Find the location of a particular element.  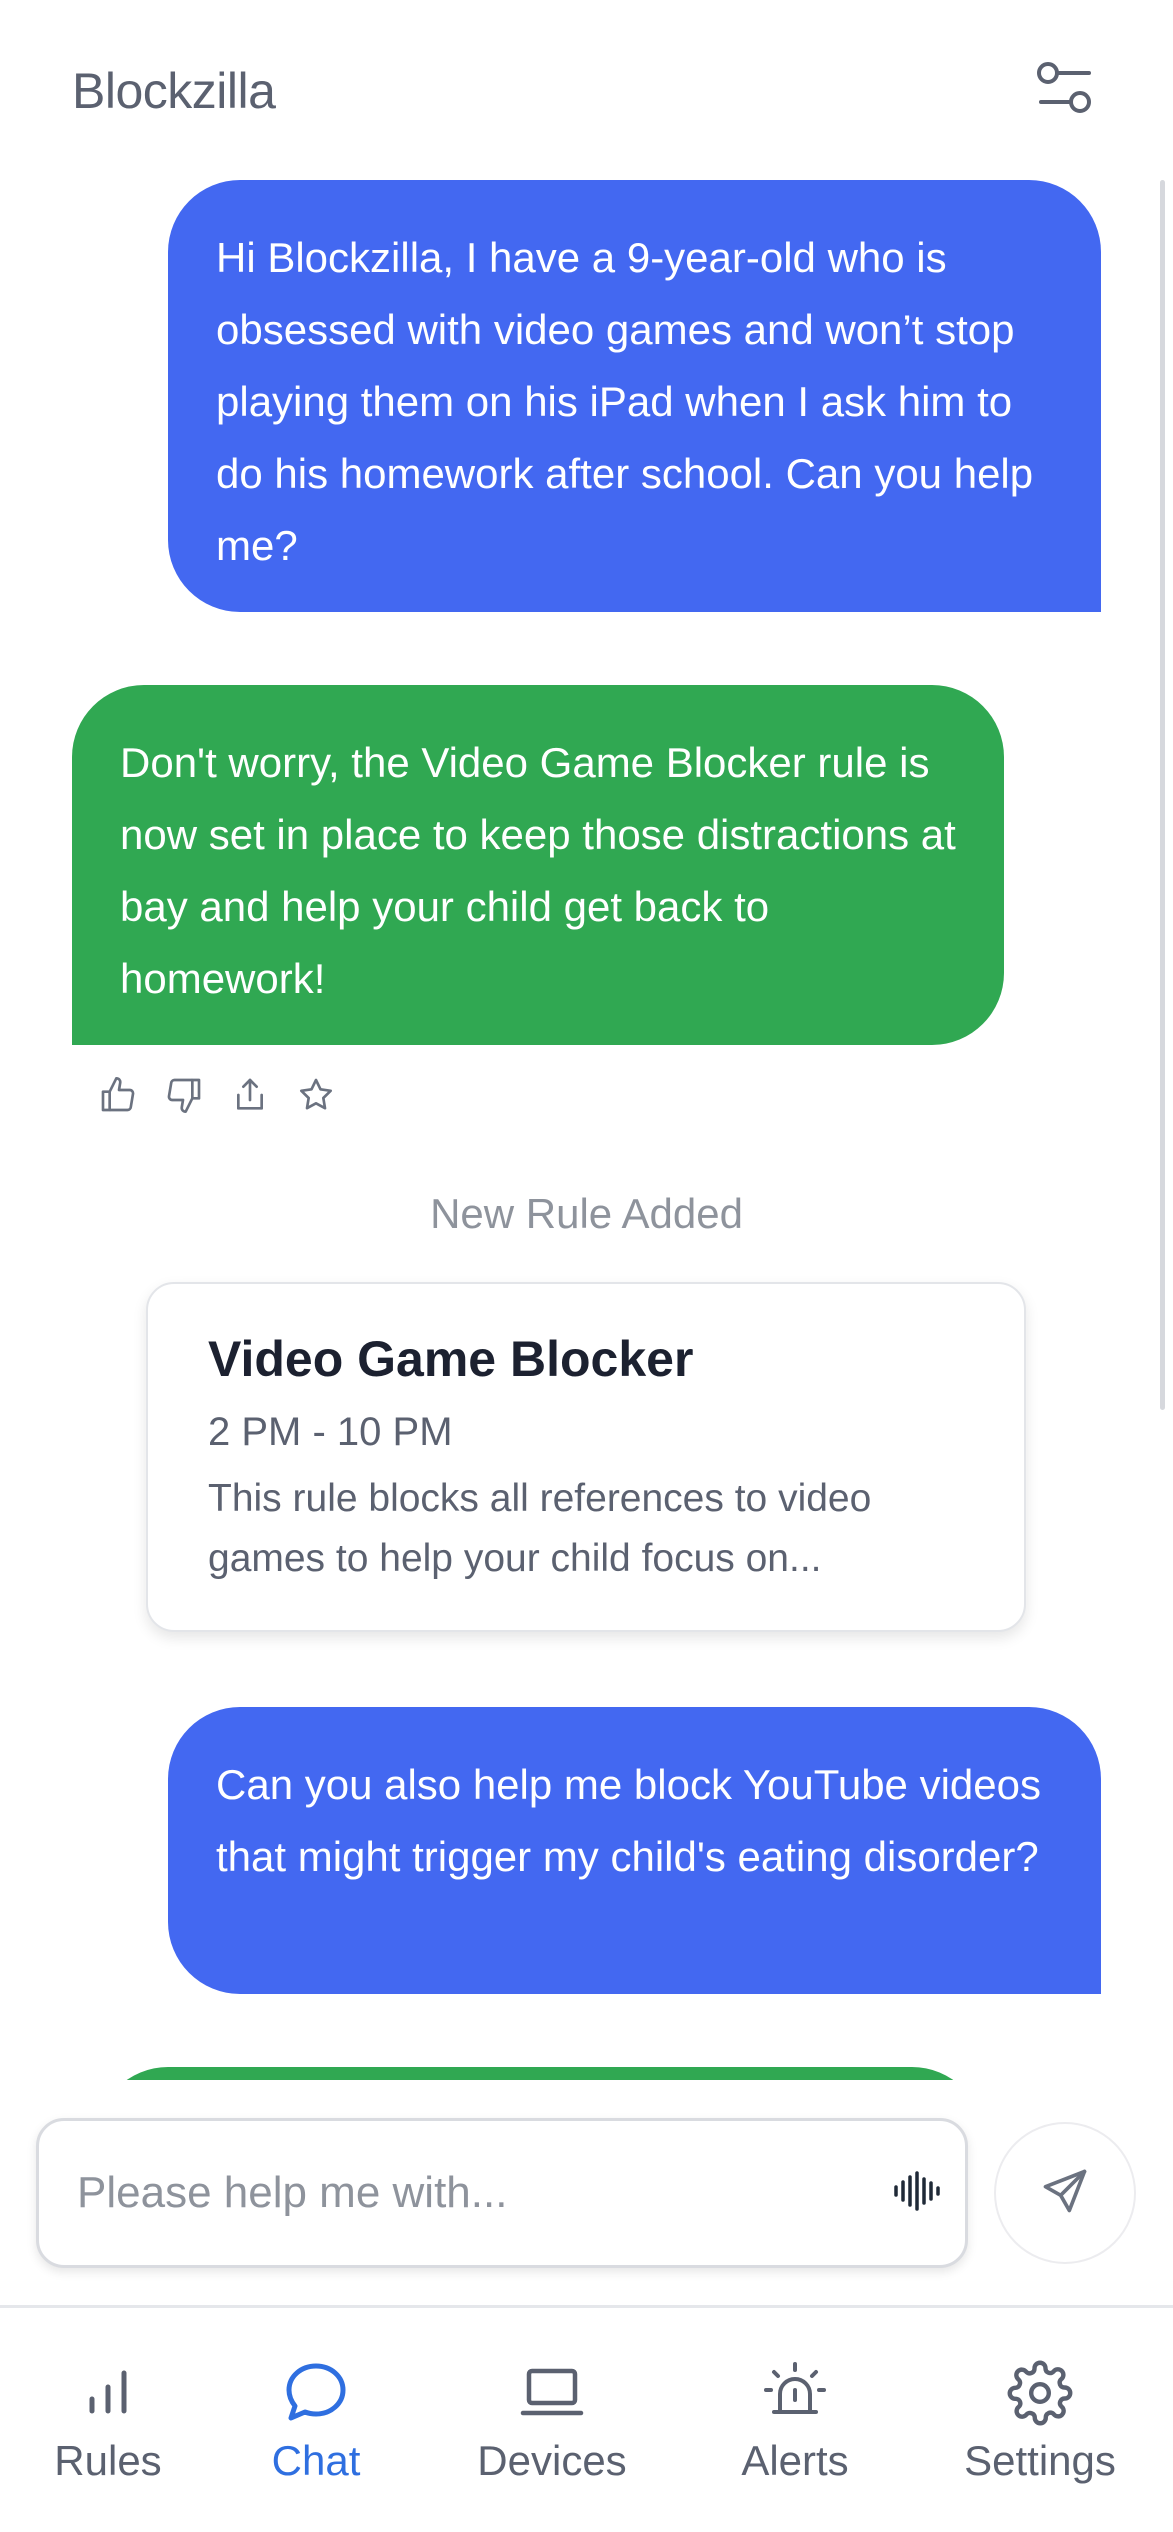

bottom-tab-bar: Rules Chat Devices Alerts Settings is located at coordinates (586, 2418).